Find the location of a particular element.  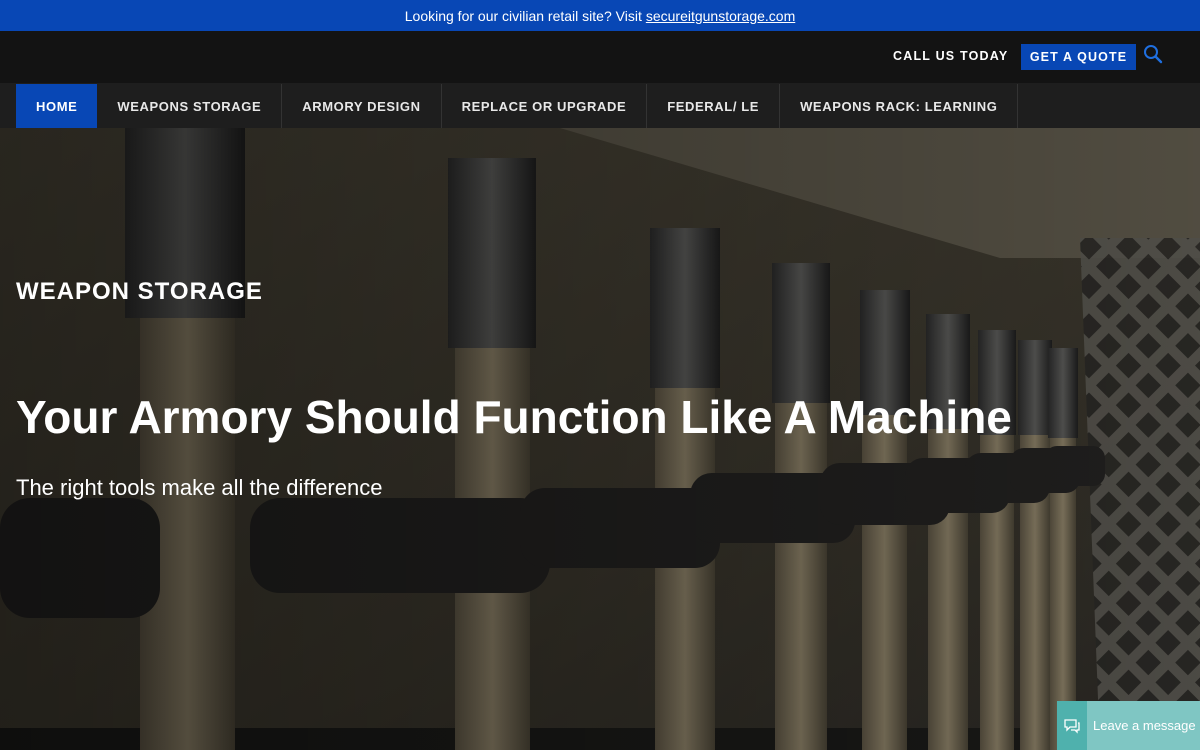

nav-item-weapons-storage: WEAPONS STORAGE is located at coordinates (190, 106).